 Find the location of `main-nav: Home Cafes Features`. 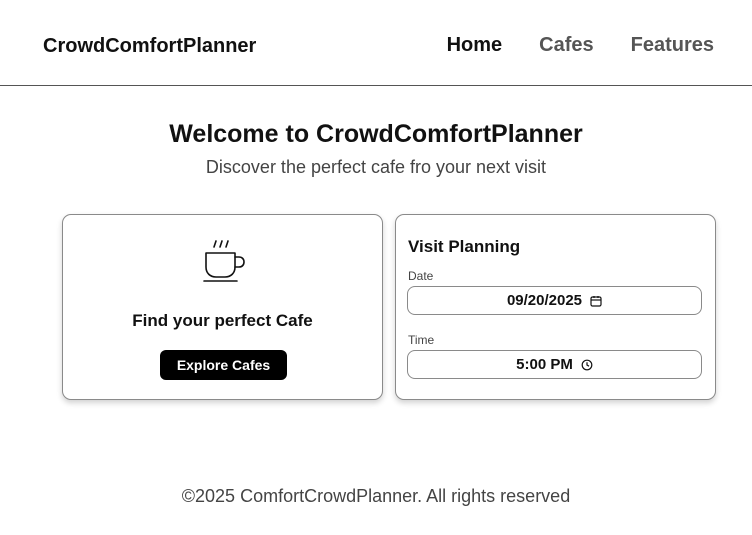

main-nav: Home Cafes Features is located at coordinates (580, 45).